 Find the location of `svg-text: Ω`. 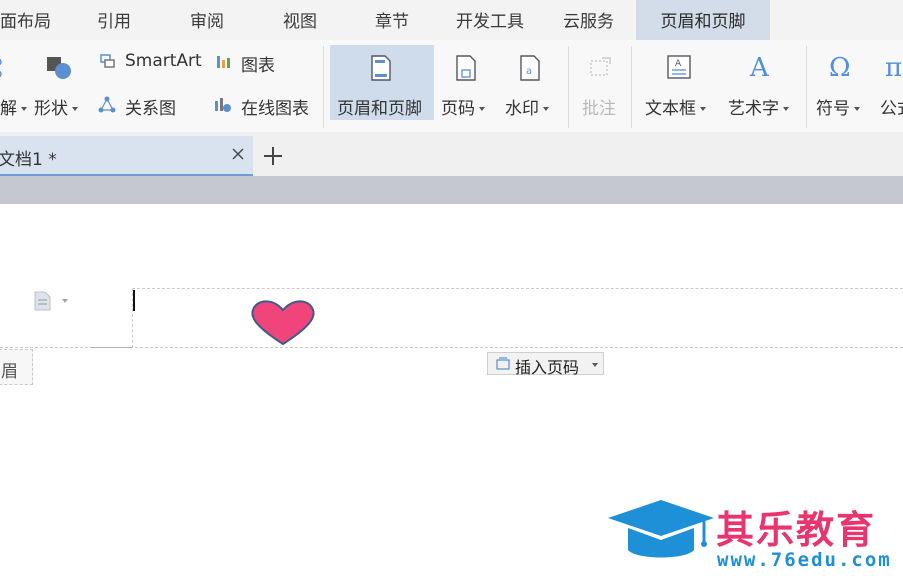

svg-text: Ω is located at coordinates (840, 66).